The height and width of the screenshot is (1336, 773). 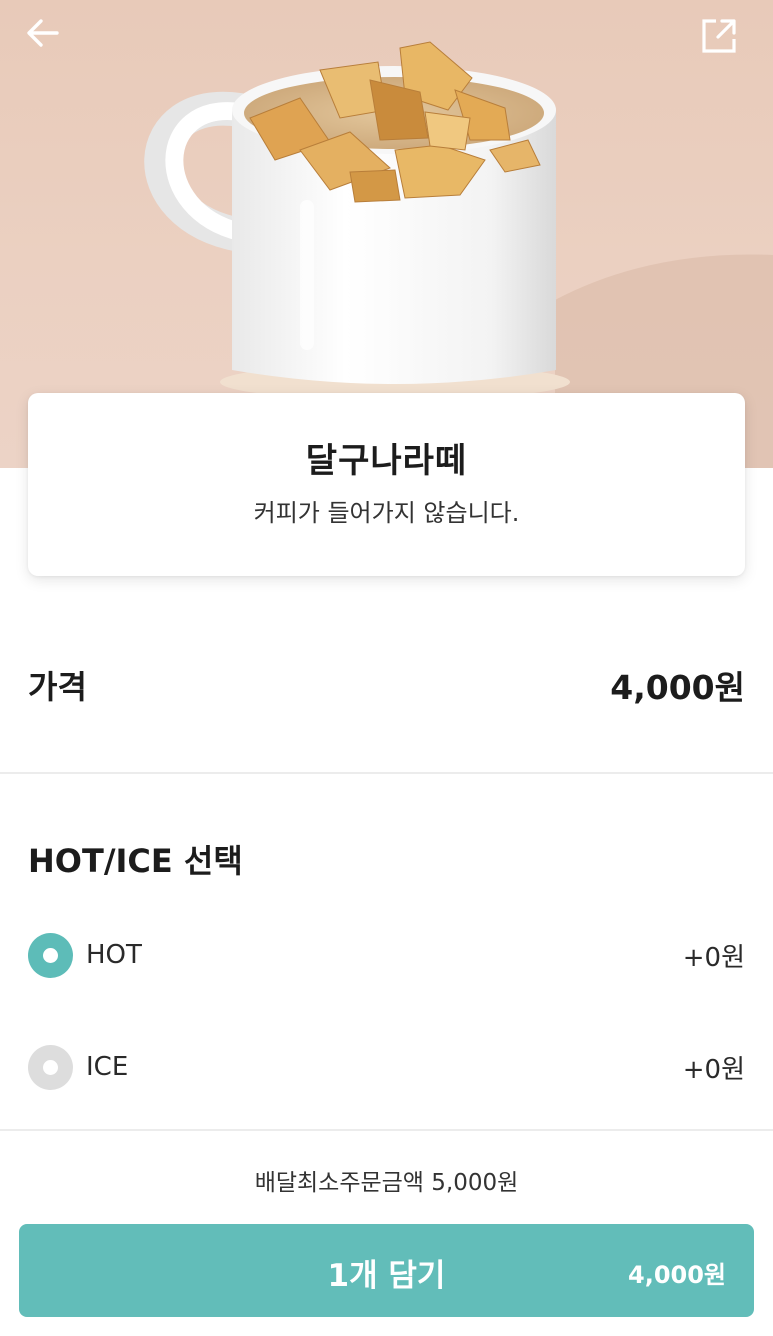 I want to click on option-label: ICE, so click(x=107, y=1067).